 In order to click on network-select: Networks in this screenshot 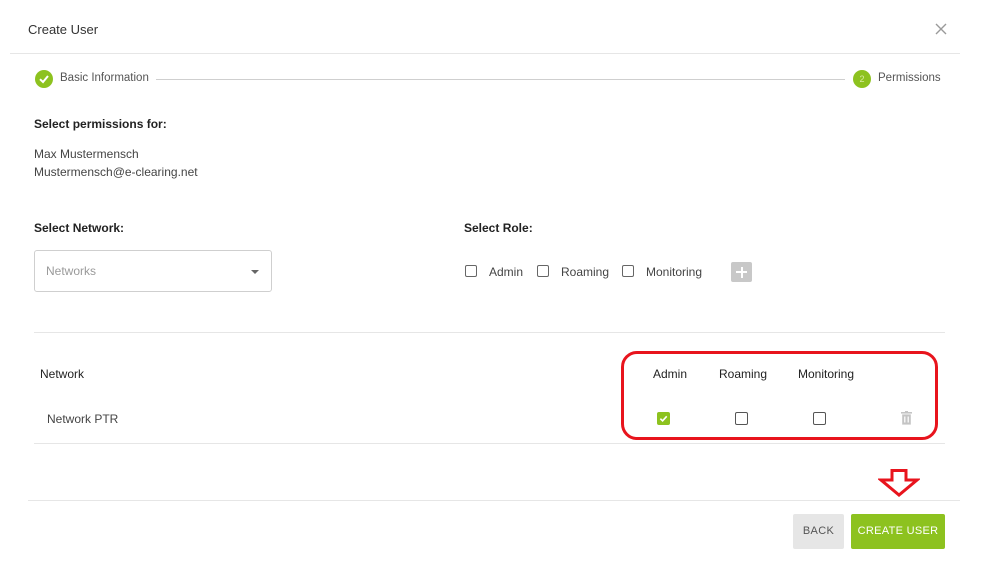, I will do `click(153, 271)`.